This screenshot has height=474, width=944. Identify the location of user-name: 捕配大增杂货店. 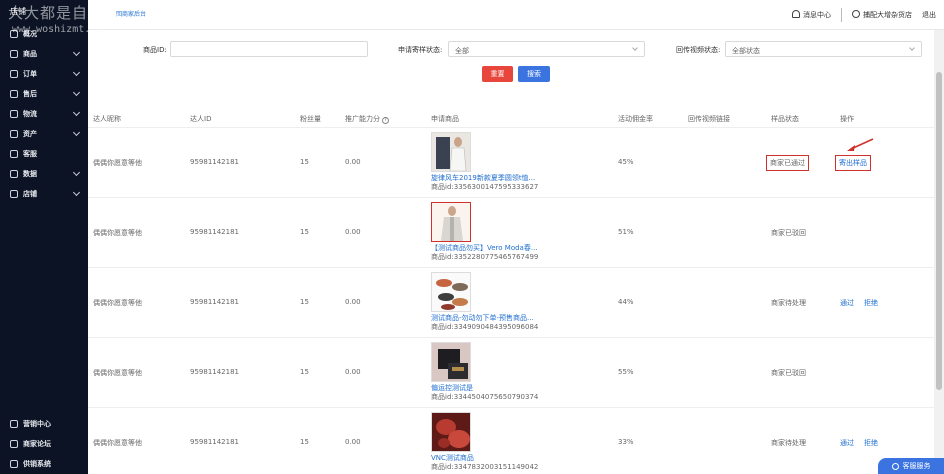
(887, 15).